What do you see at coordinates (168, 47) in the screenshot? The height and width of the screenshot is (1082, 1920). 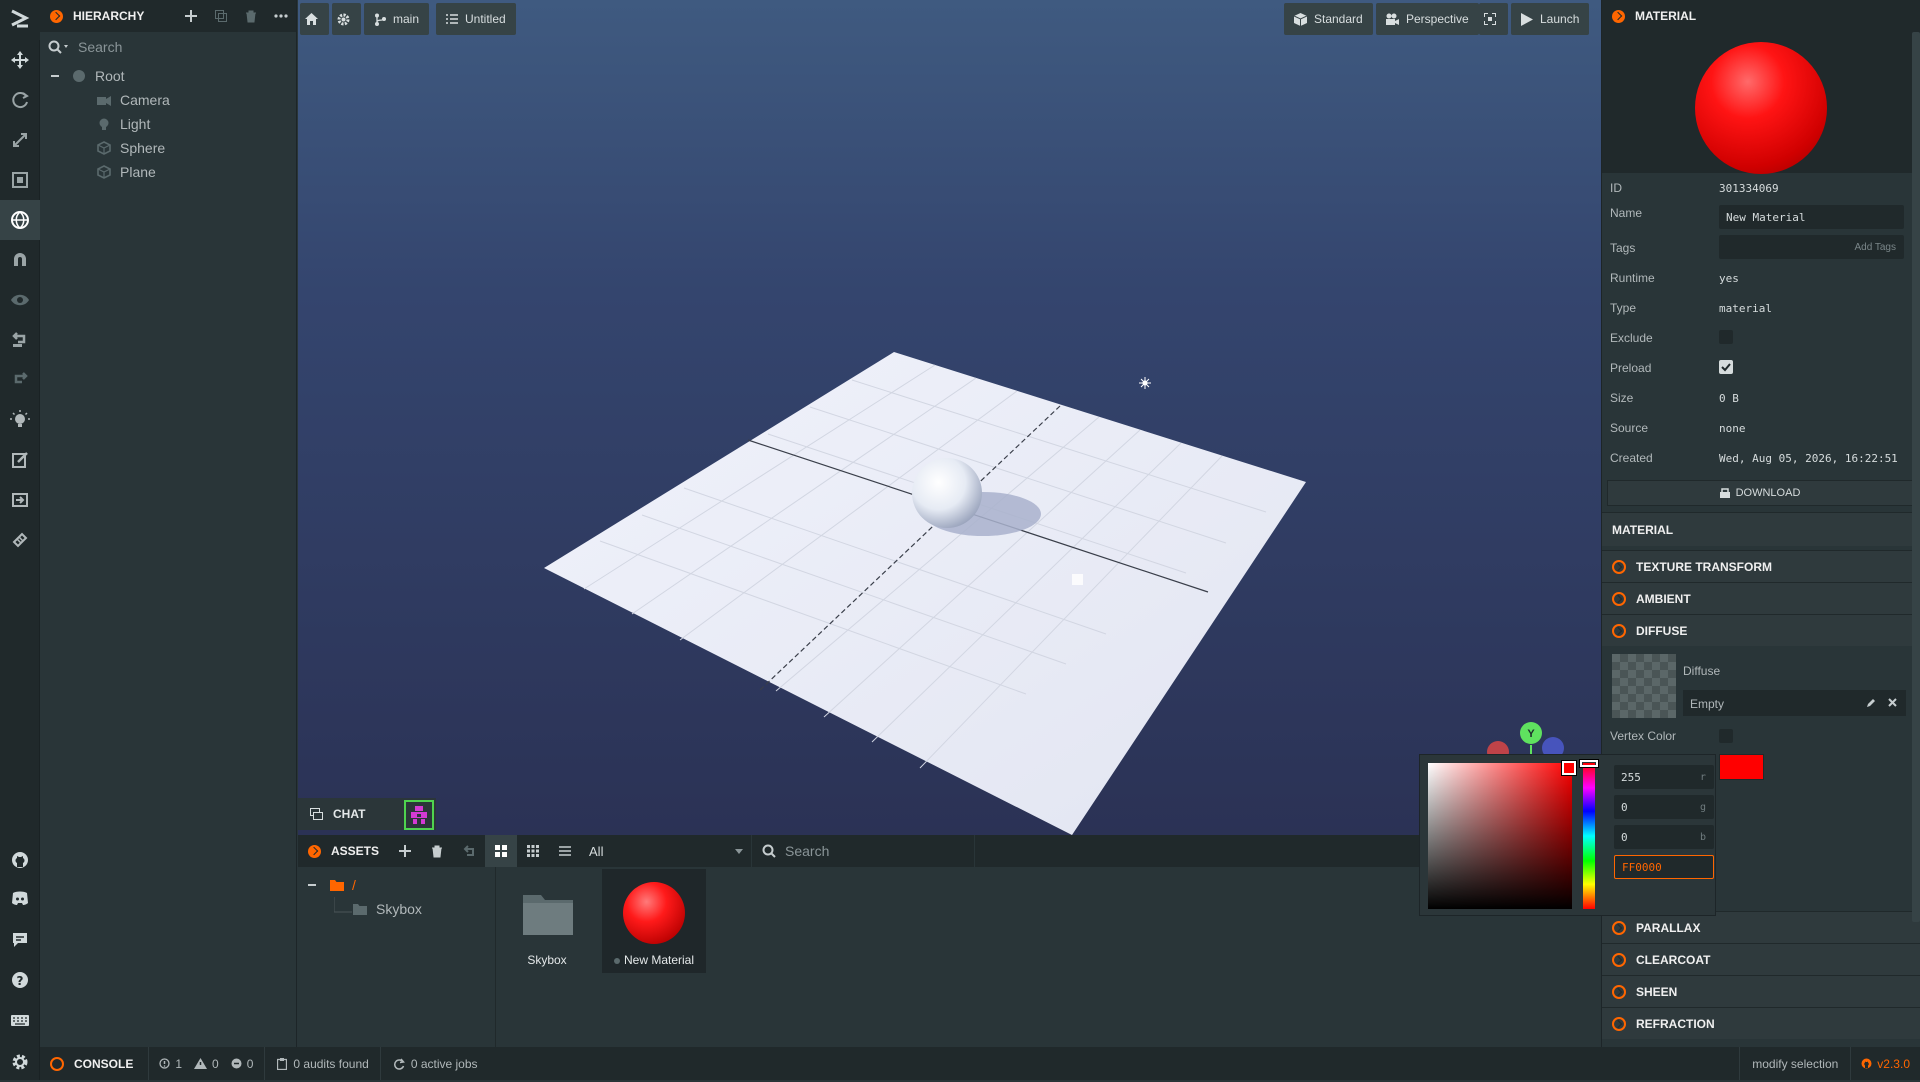 I see `hierarchy-search: Search` at bounding box center [168, 47].